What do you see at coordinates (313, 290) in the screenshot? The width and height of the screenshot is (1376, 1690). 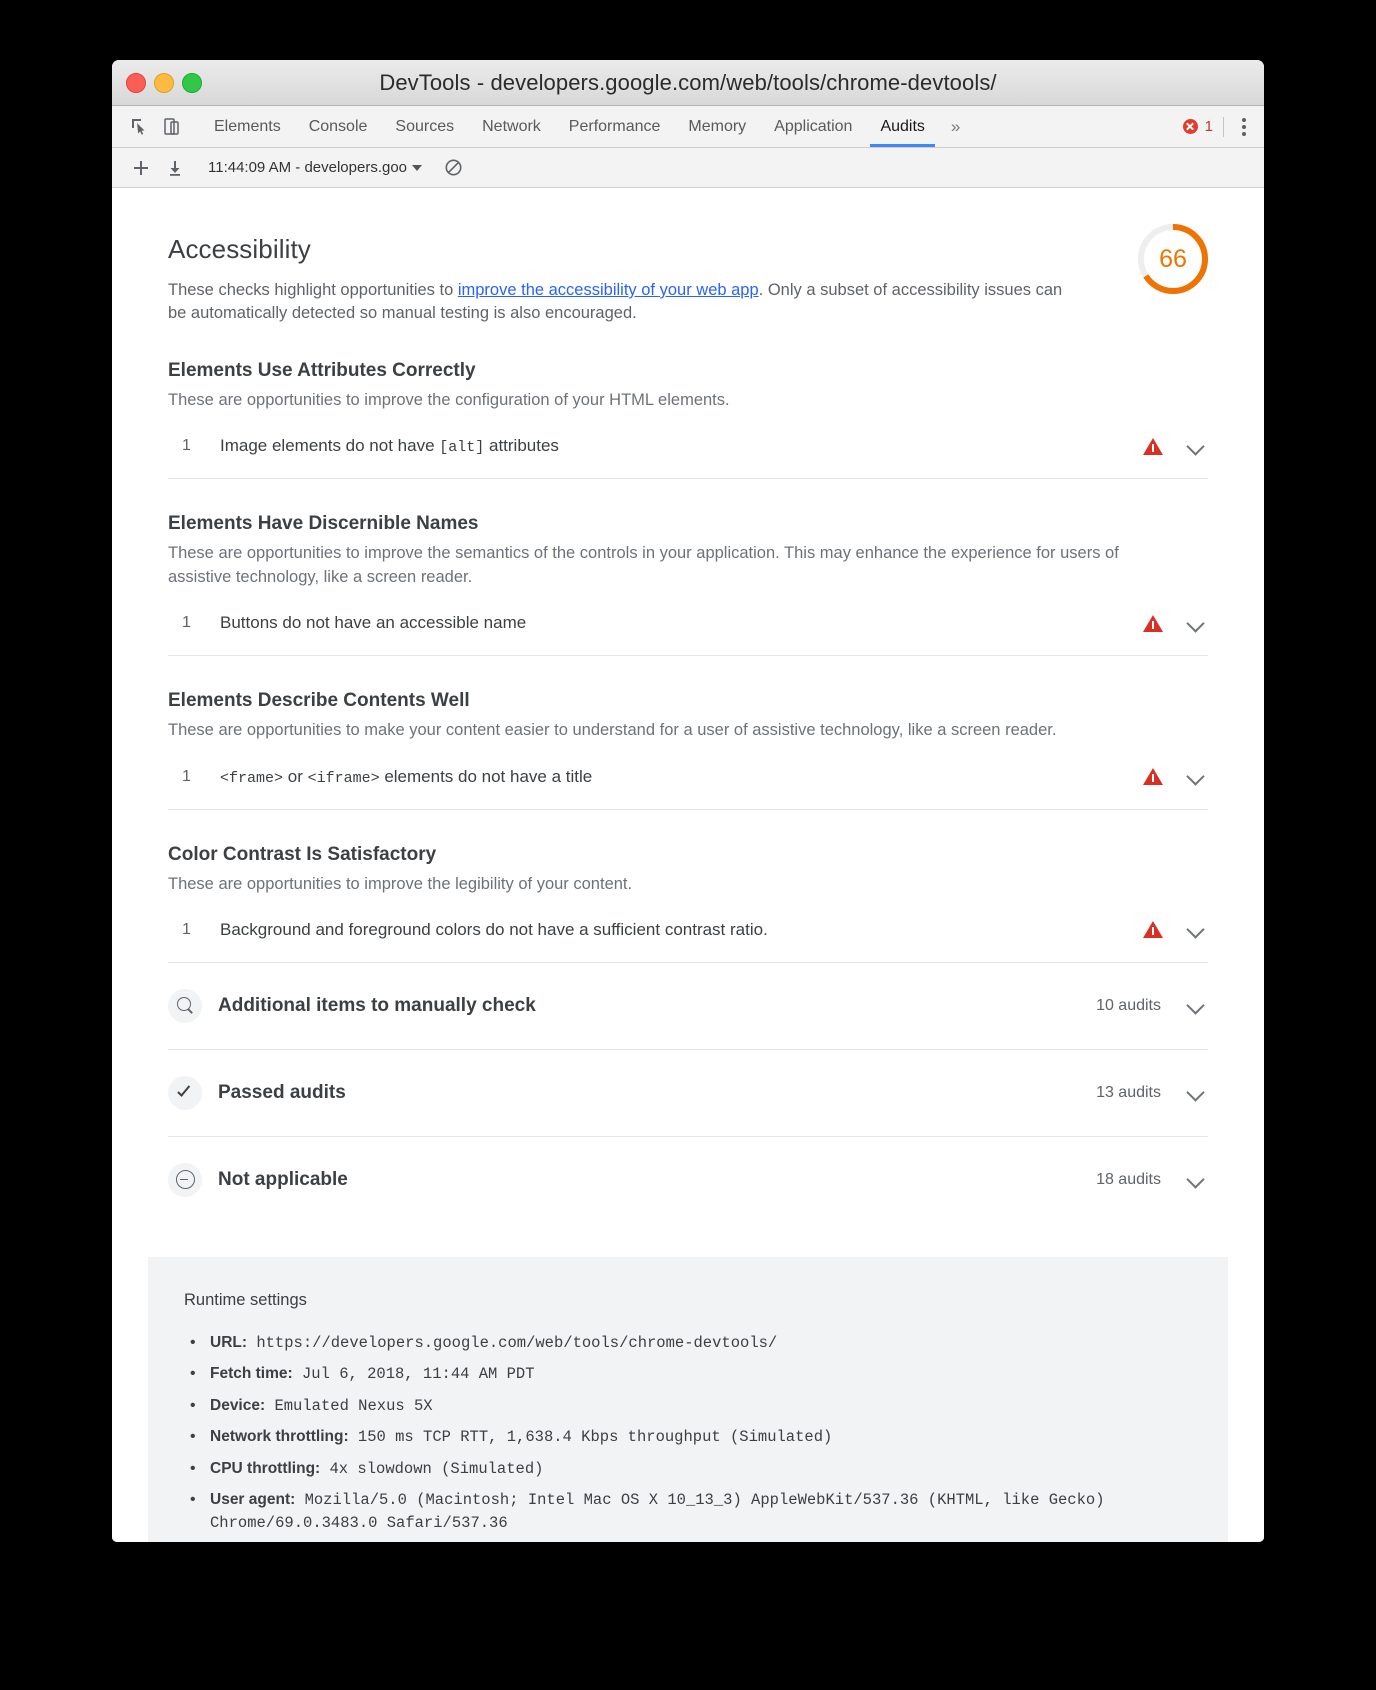 I see `category-desc-pre: These checks highlight opportunities to` at bounding box center [313, 290].